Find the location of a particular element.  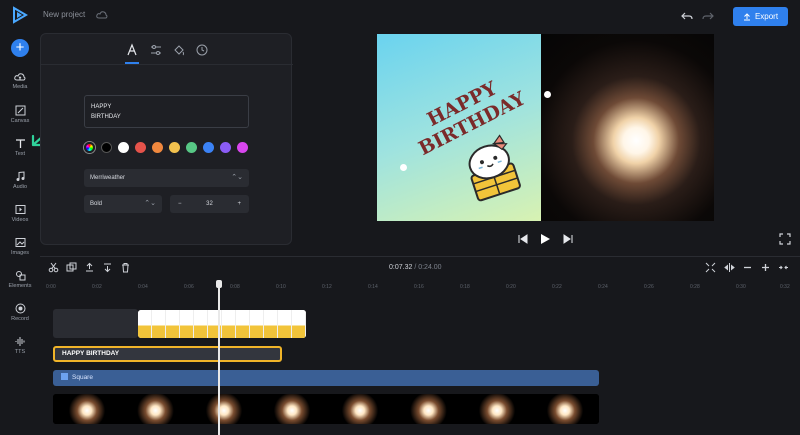

collapse-icon is located at coordinates (783, 267).